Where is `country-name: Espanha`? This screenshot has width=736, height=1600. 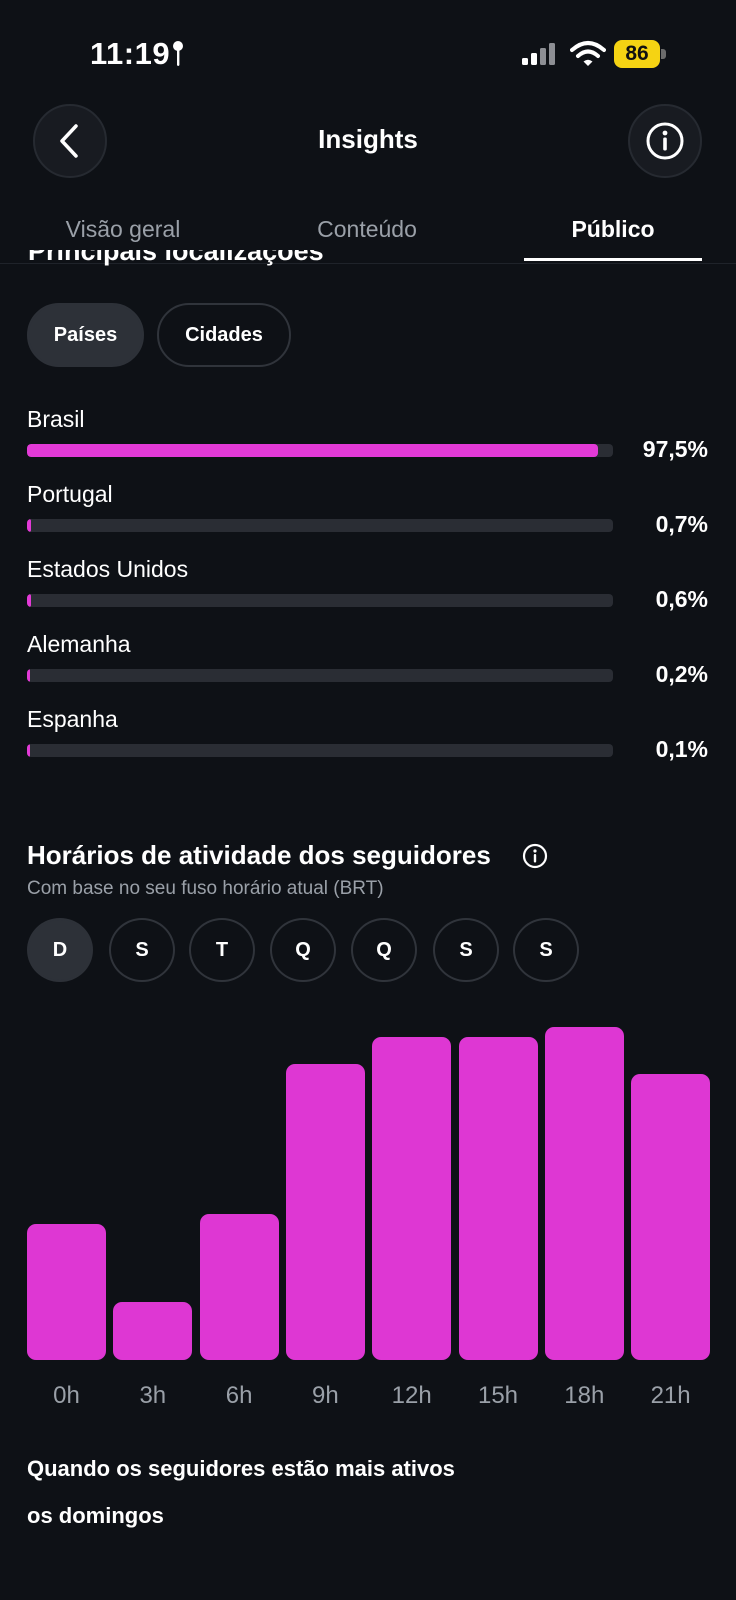
country-name: Espanha is located at coordinates (72, 719).